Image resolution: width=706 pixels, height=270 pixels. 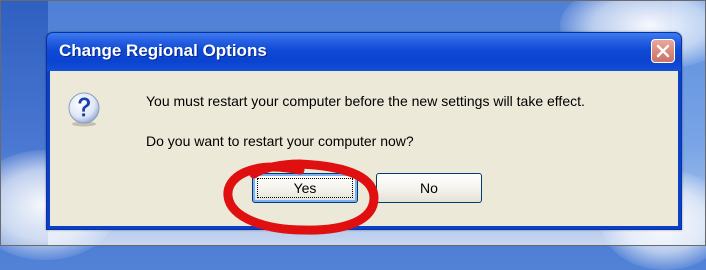 I want to click on close-icon, so click(x=663, y=51).